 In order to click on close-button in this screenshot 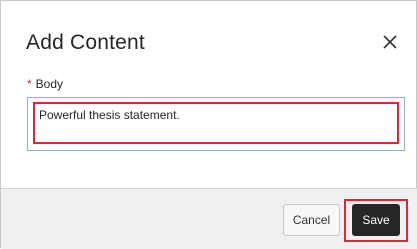, I will do `click(390, 42)`.